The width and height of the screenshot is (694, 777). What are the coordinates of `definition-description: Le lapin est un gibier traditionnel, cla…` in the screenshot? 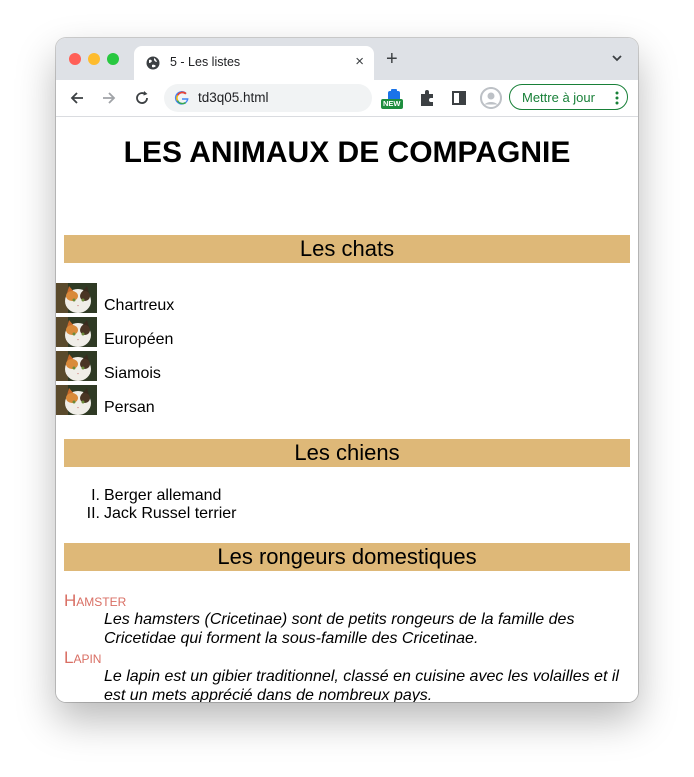 It's located at (361, 685).